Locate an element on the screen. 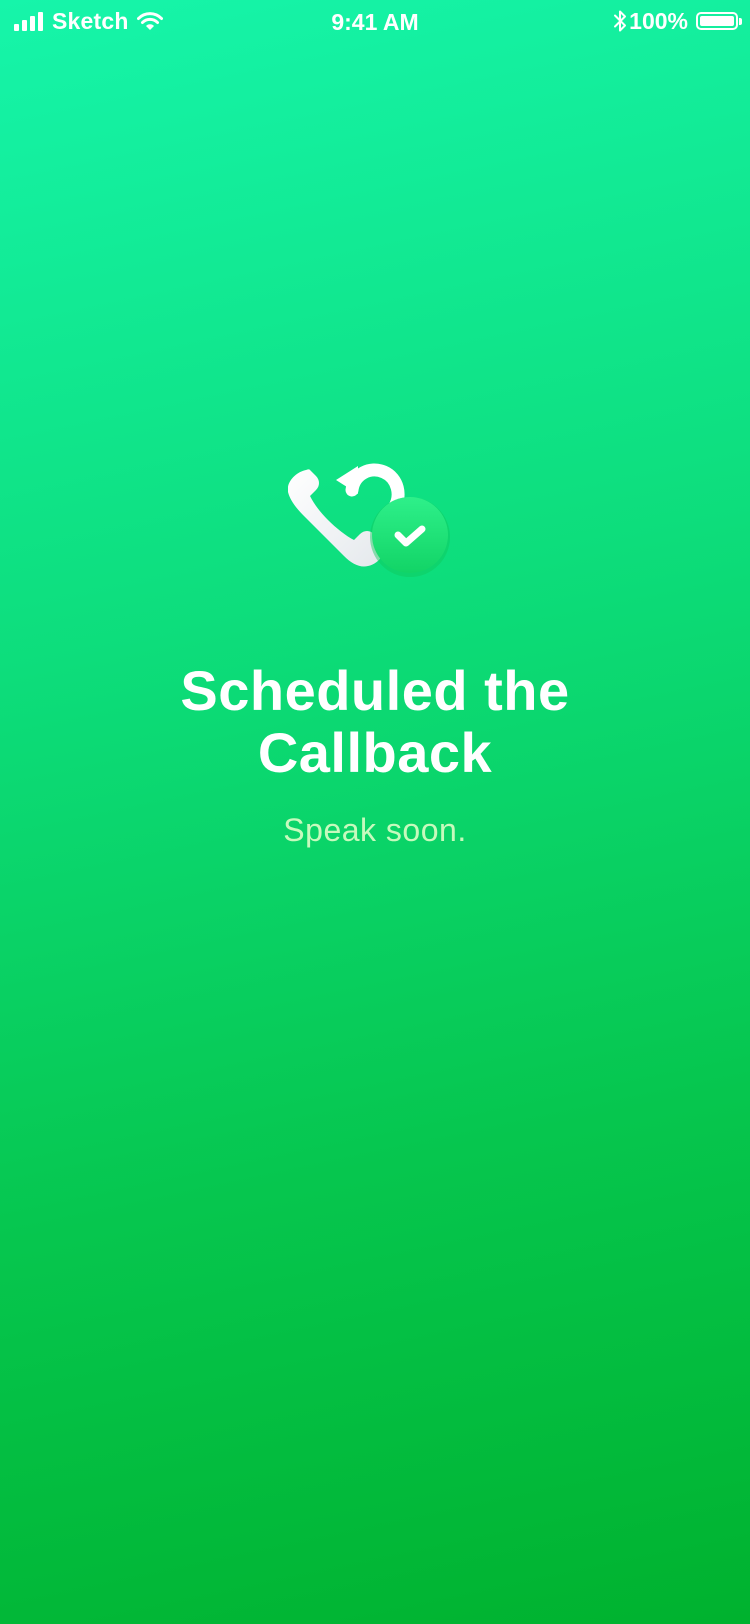 This screenshot has height=1624, width=750. bluetooth-icon is located at coordinates (620, 21).